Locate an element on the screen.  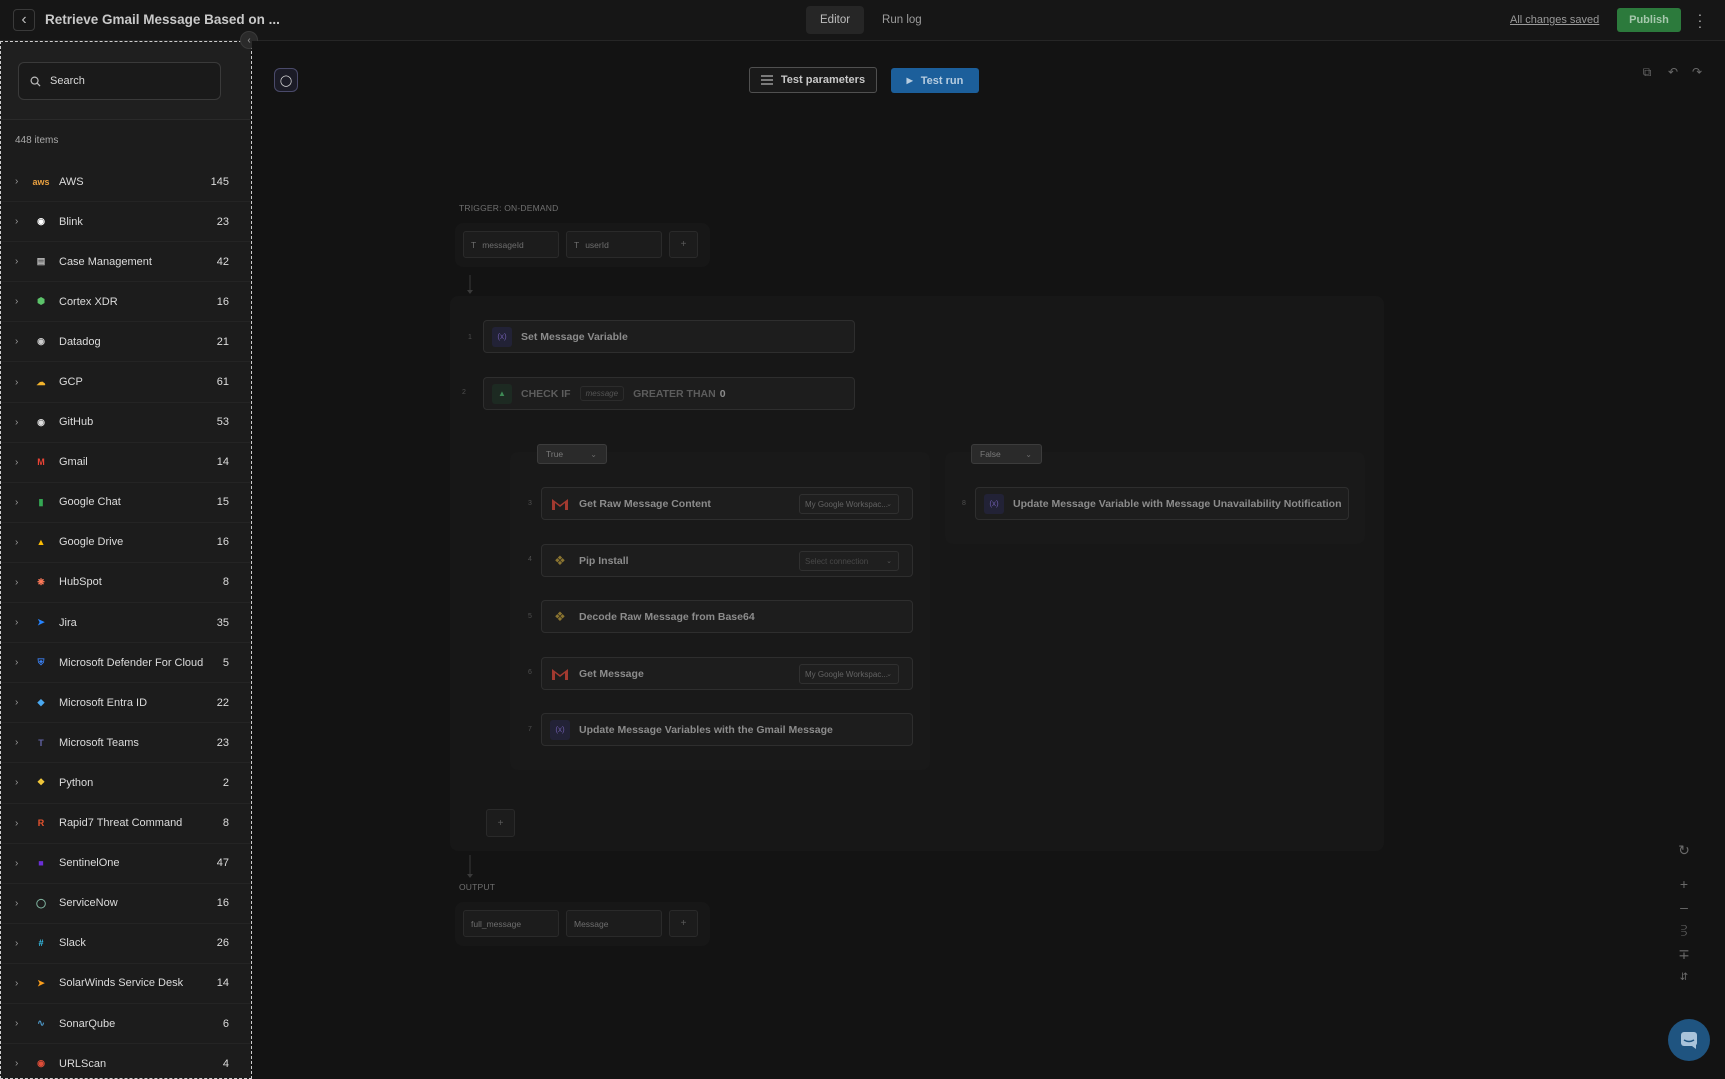
chat-support-button is located at coordinates (1689, 1040).